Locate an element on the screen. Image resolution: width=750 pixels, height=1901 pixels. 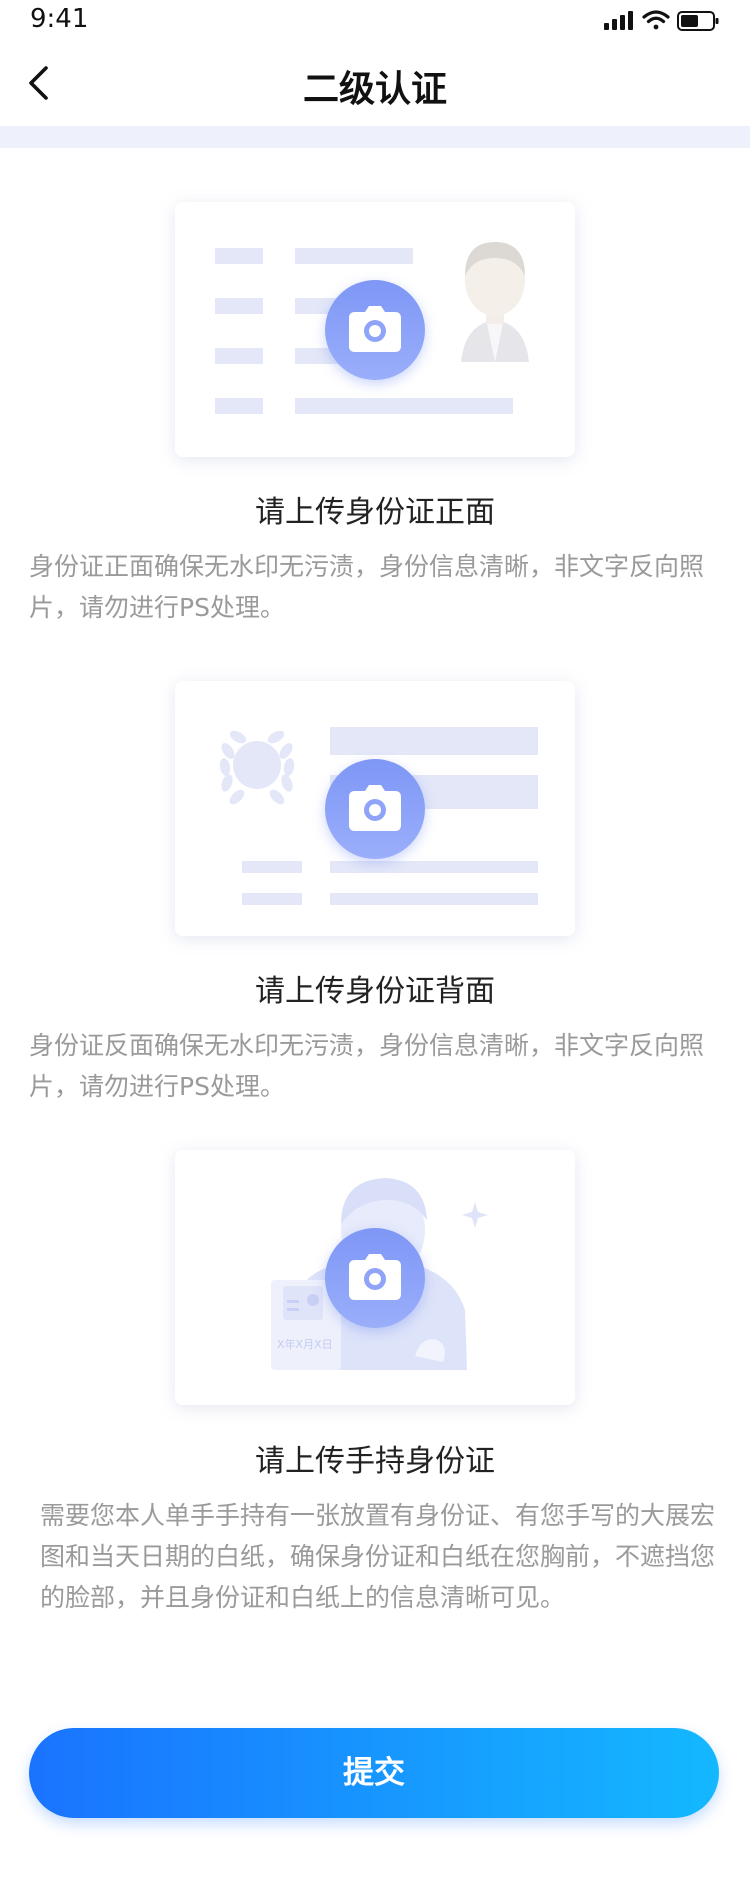
signal-icon is located at coordinates (618, 20).